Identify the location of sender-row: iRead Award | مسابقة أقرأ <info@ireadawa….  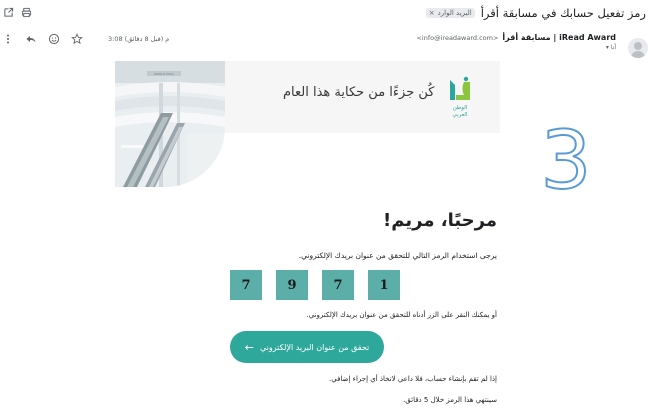
(516, 37).